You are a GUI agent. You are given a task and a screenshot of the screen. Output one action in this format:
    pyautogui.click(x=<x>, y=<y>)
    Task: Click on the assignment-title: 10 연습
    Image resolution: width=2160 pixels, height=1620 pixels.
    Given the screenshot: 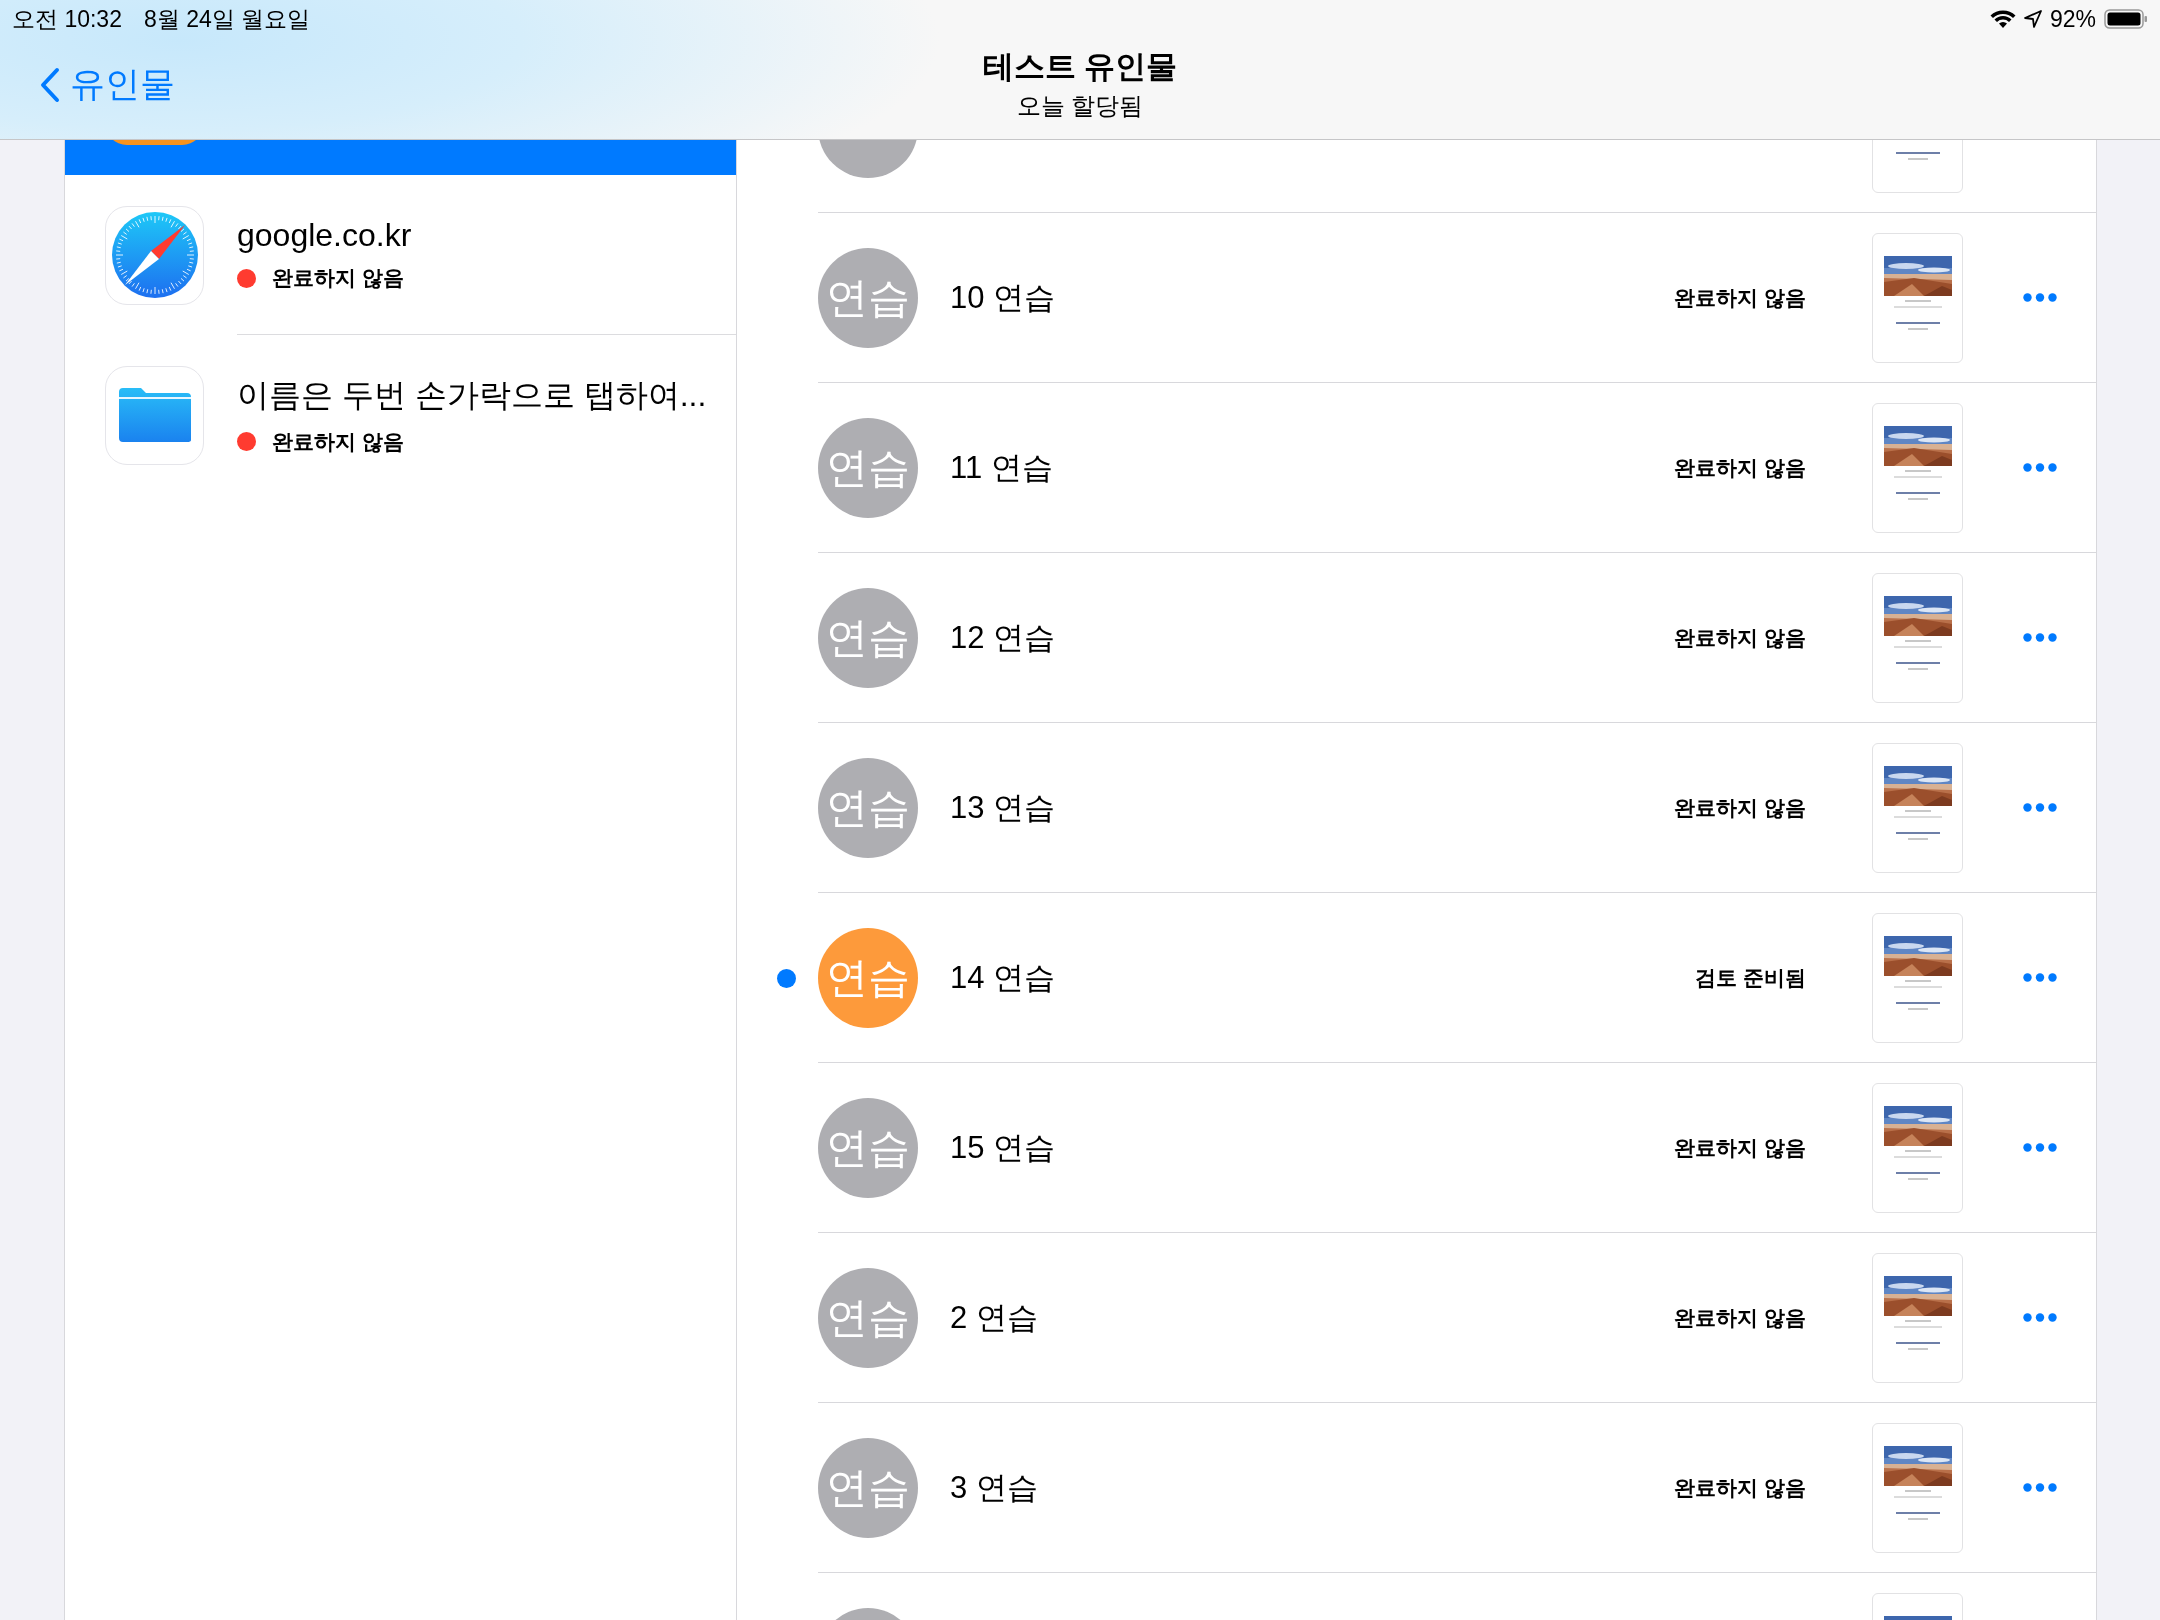 What is the action you would take?
    pyautogui.click(x=1003, y=297)
    